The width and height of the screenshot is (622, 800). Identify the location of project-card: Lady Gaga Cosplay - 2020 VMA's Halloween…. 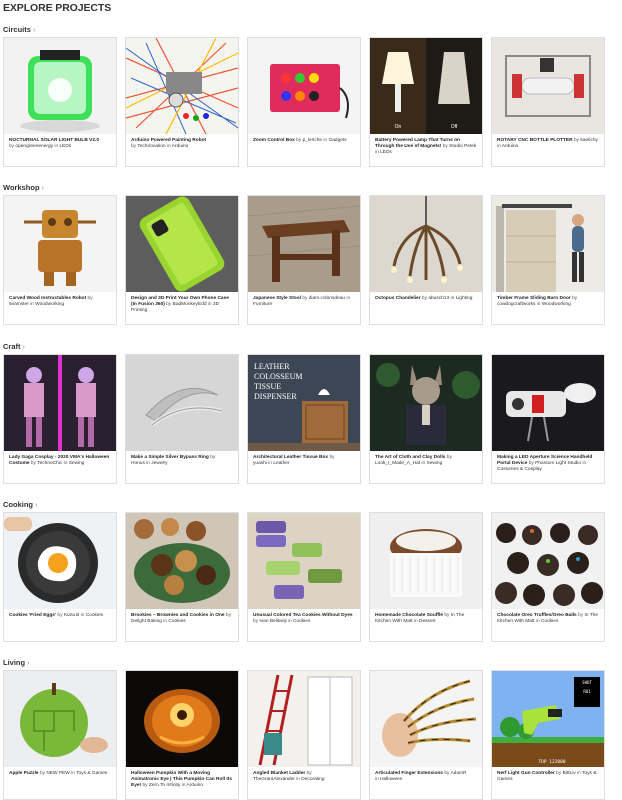
(60, 419).